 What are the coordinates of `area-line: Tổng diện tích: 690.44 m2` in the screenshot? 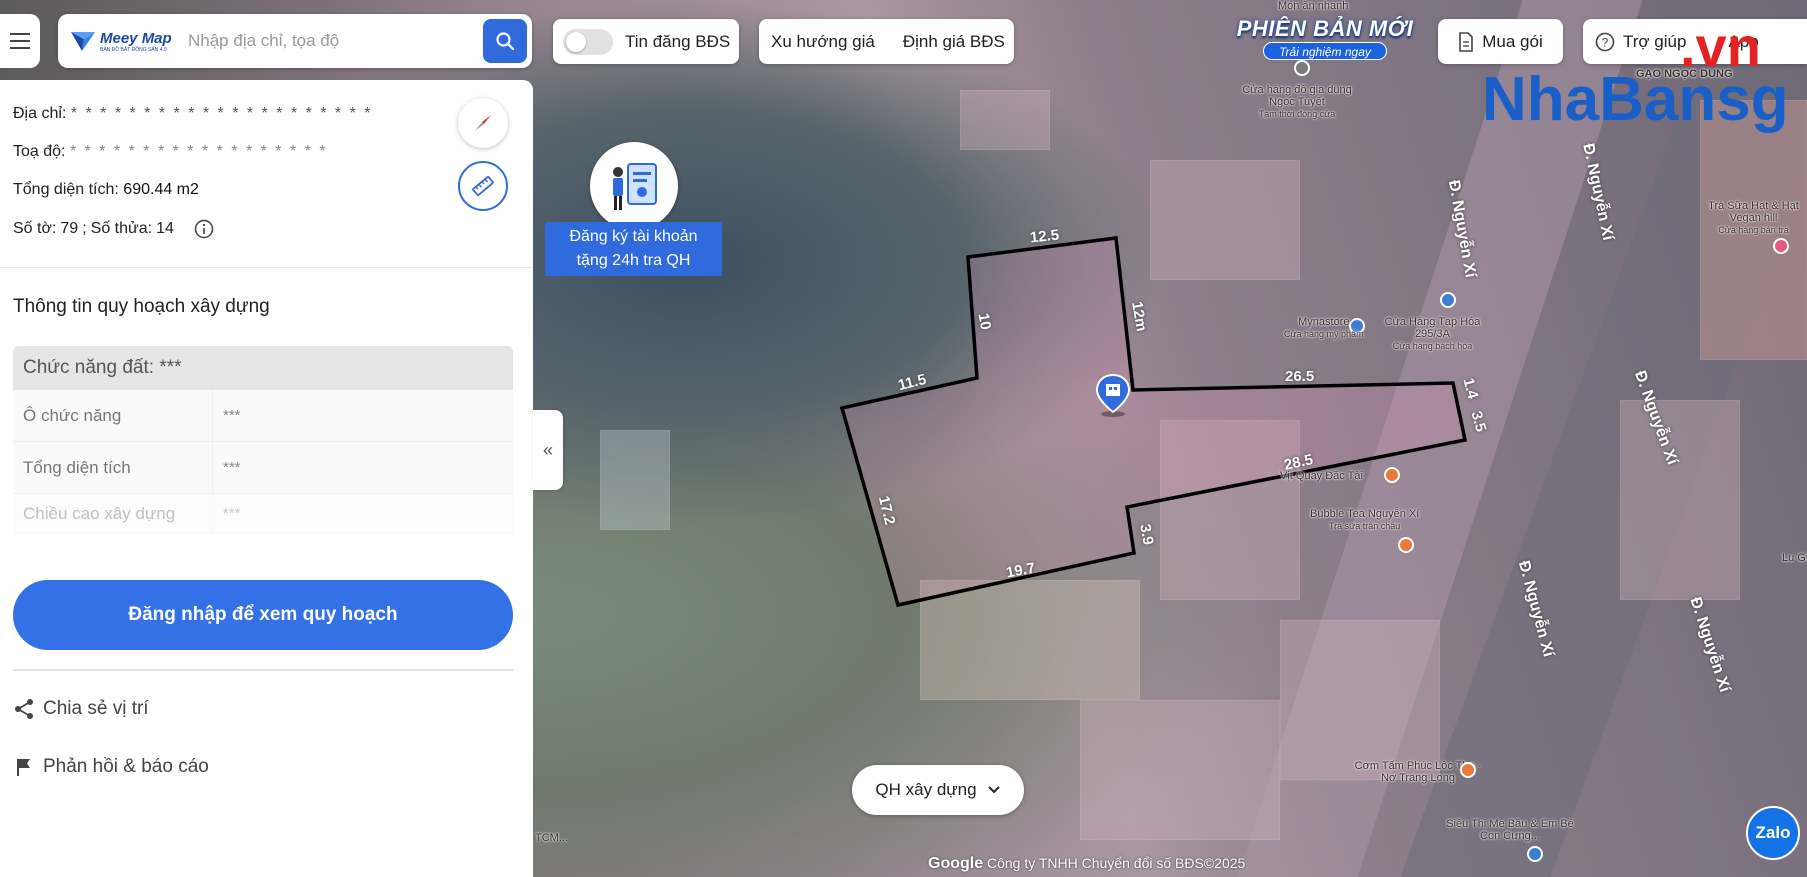 It's located at (106, 190).